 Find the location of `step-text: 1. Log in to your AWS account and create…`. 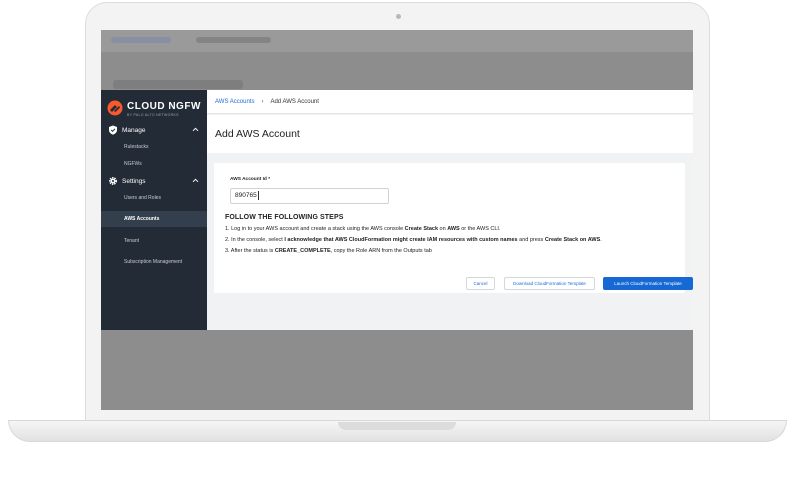

step-text: 1. Log in to your AWS account and create… is located at coordinates (315, 229).